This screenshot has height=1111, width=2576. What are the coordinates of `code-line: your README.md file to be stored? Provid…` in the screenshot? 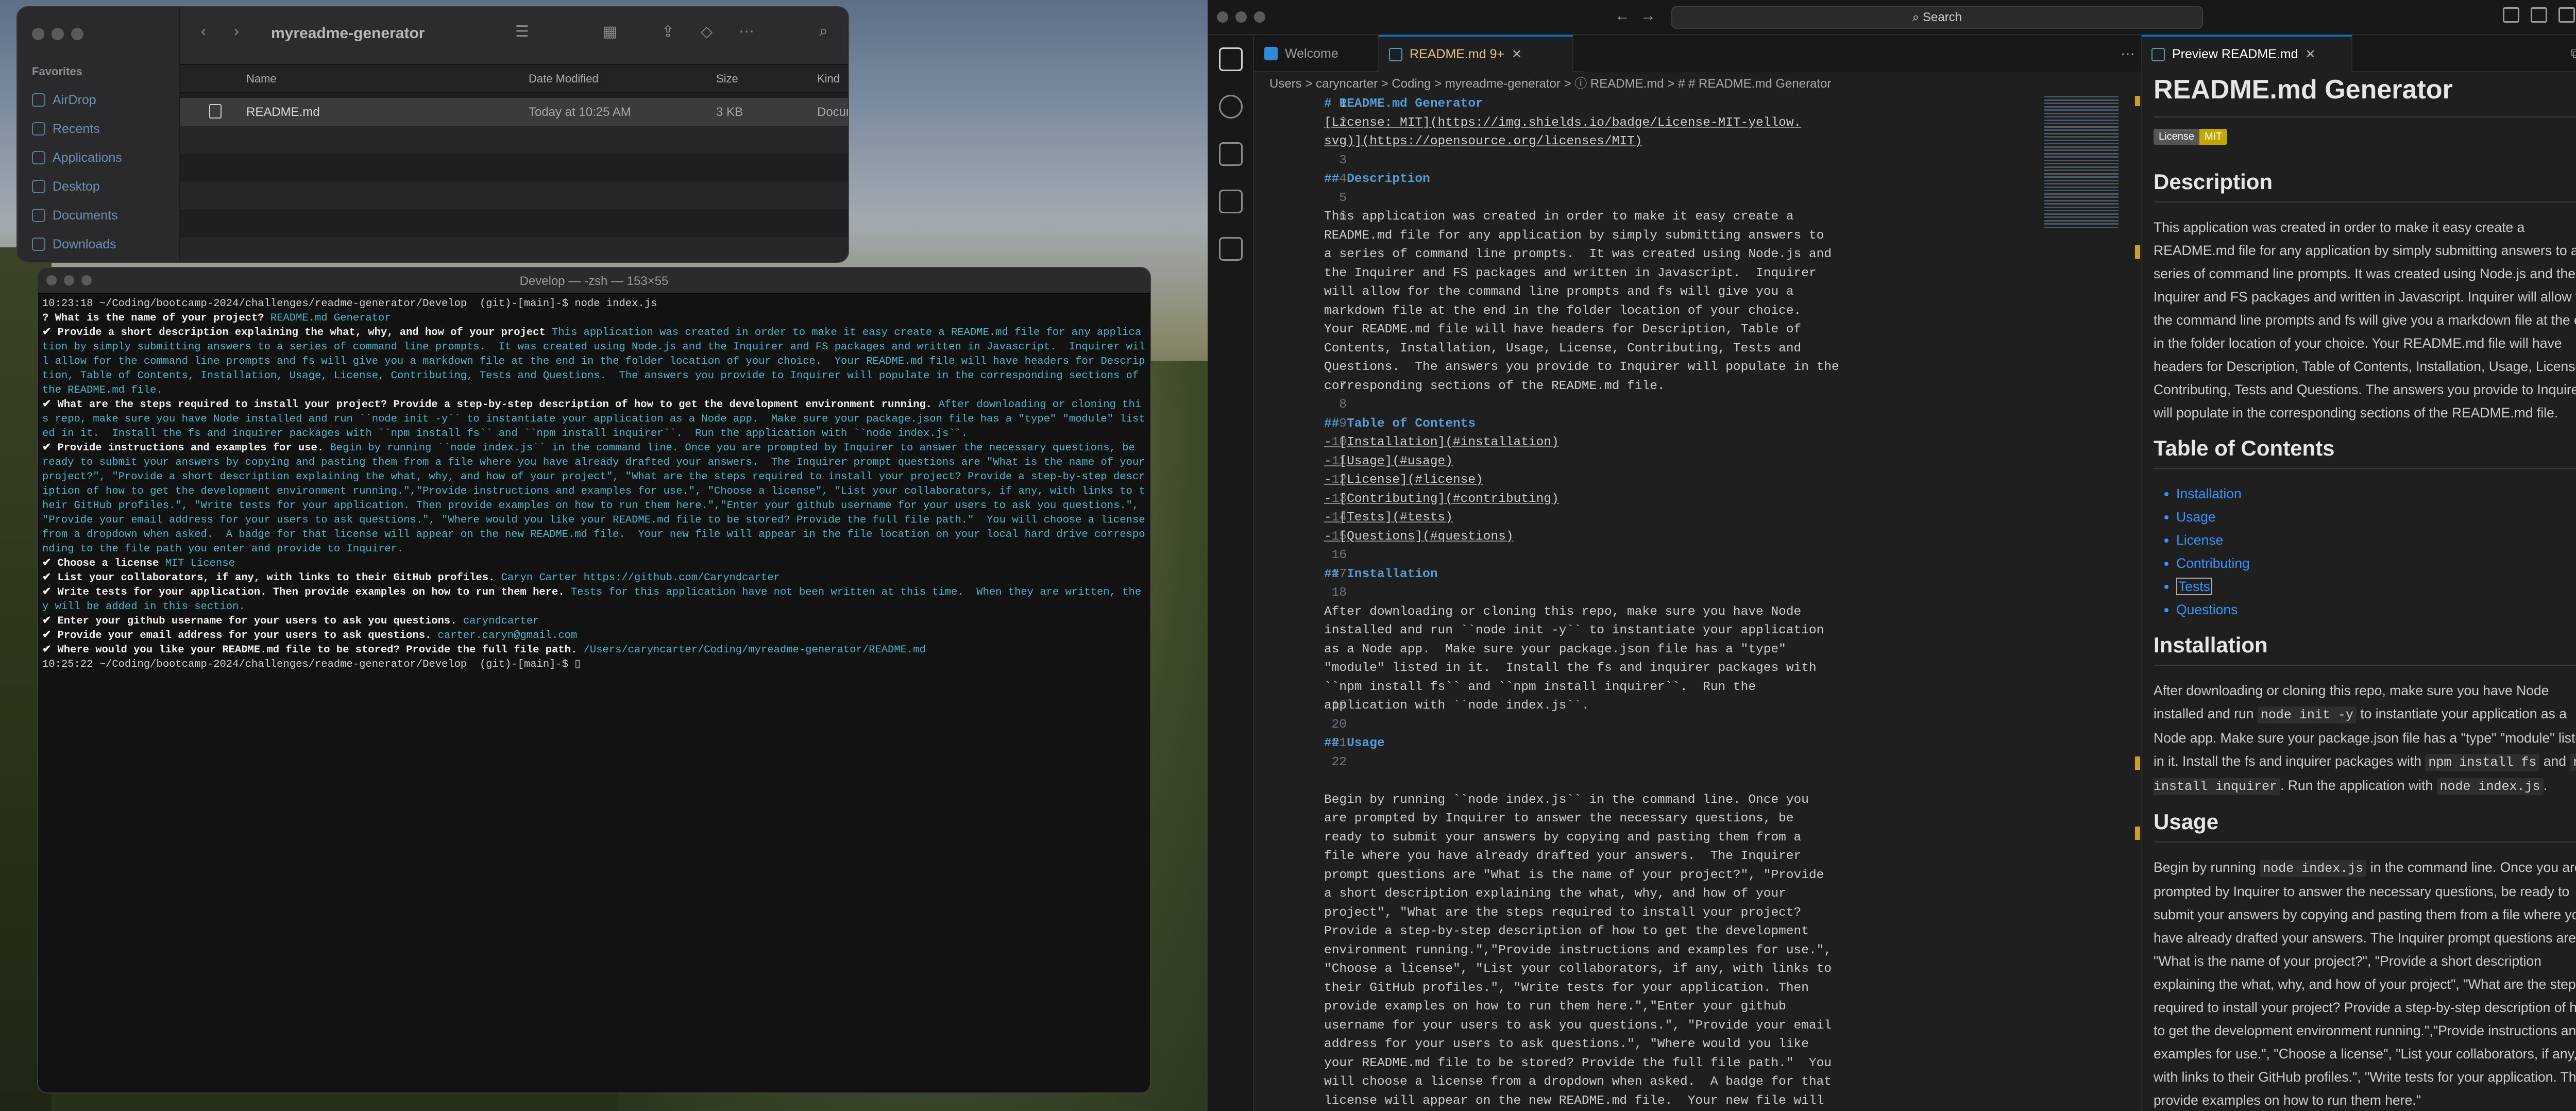 It's located at (1578, 1063).